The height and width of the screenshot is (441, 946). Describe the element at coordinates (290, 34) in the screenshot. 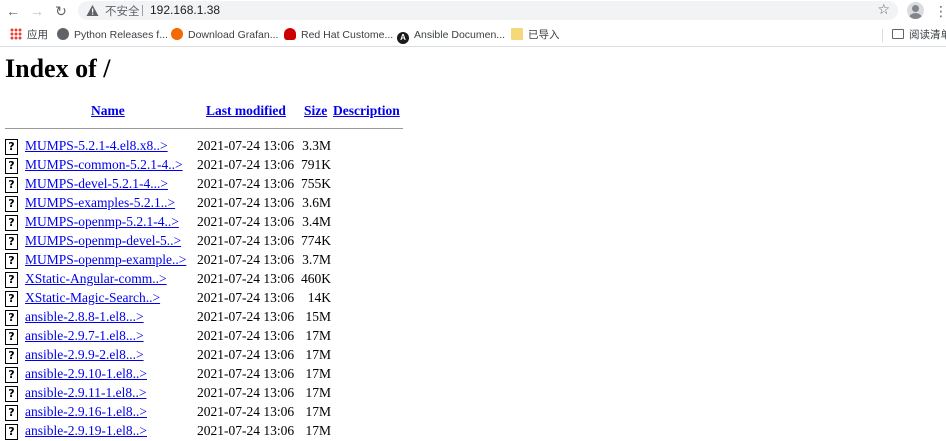

I see `redhat-icon` at that location.